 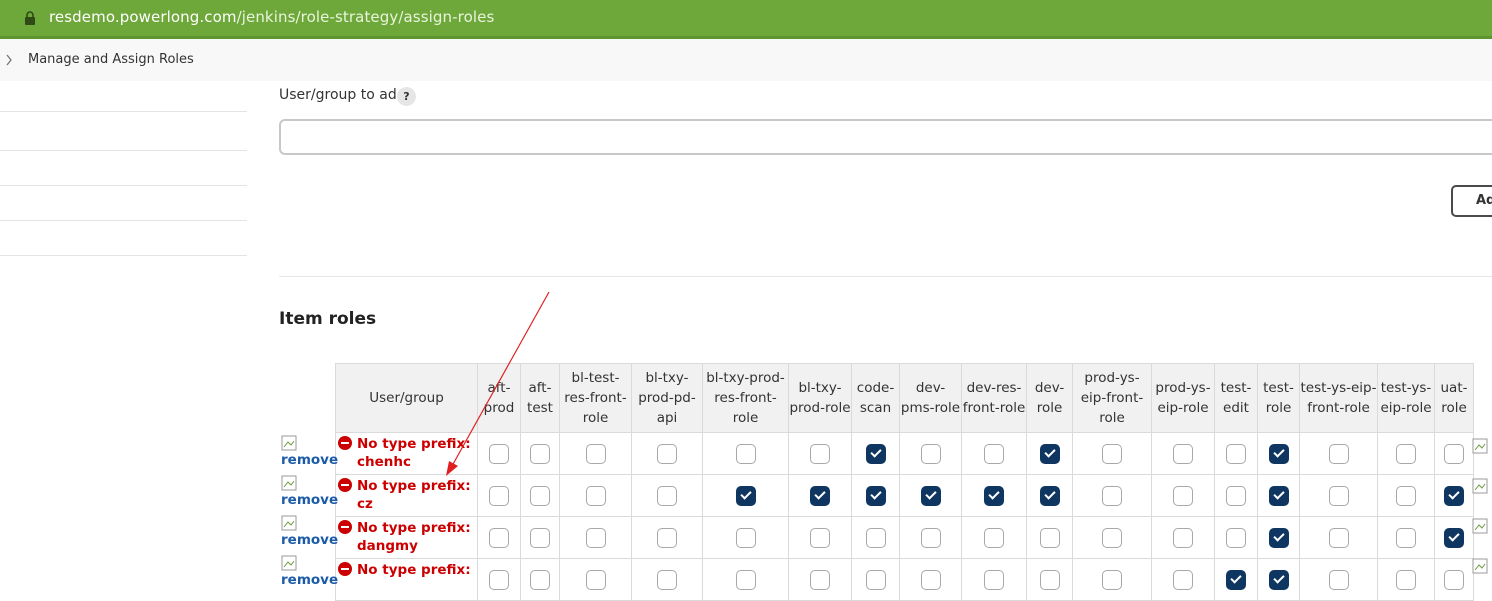 I want to click on help-icon: ?, so click(x=406, y=96).